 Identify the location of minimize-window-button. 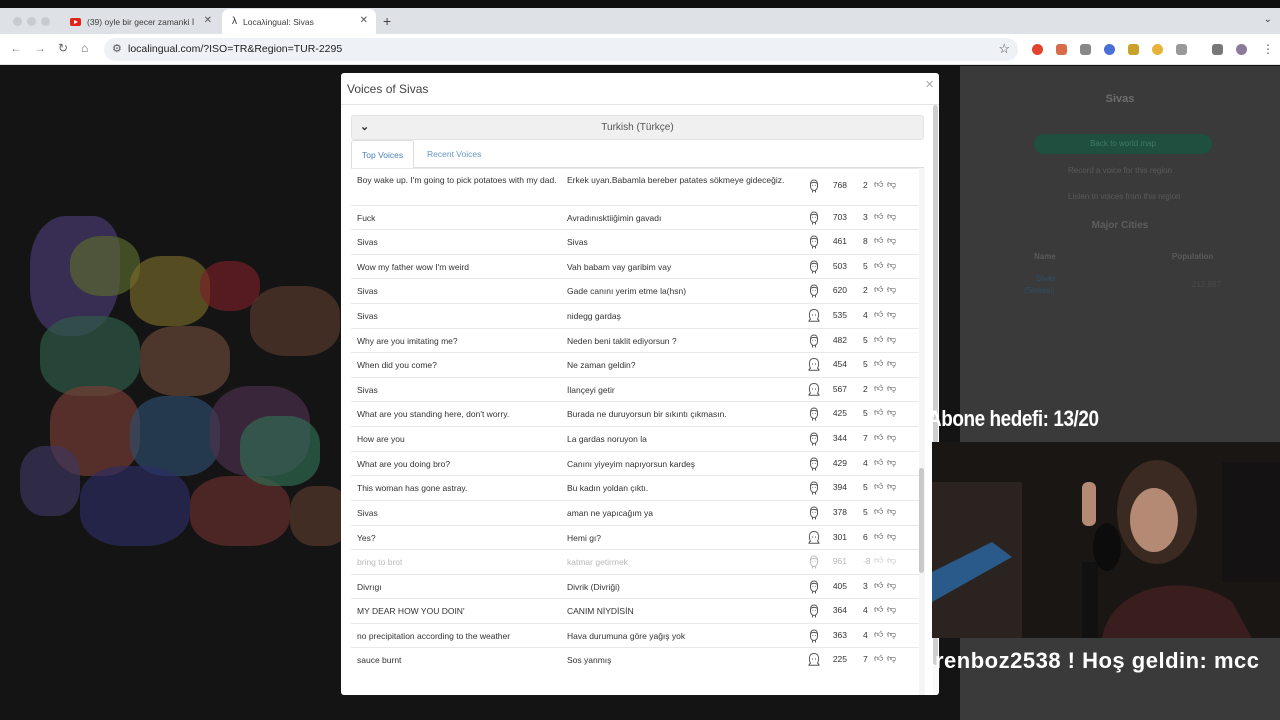
(31, 21).